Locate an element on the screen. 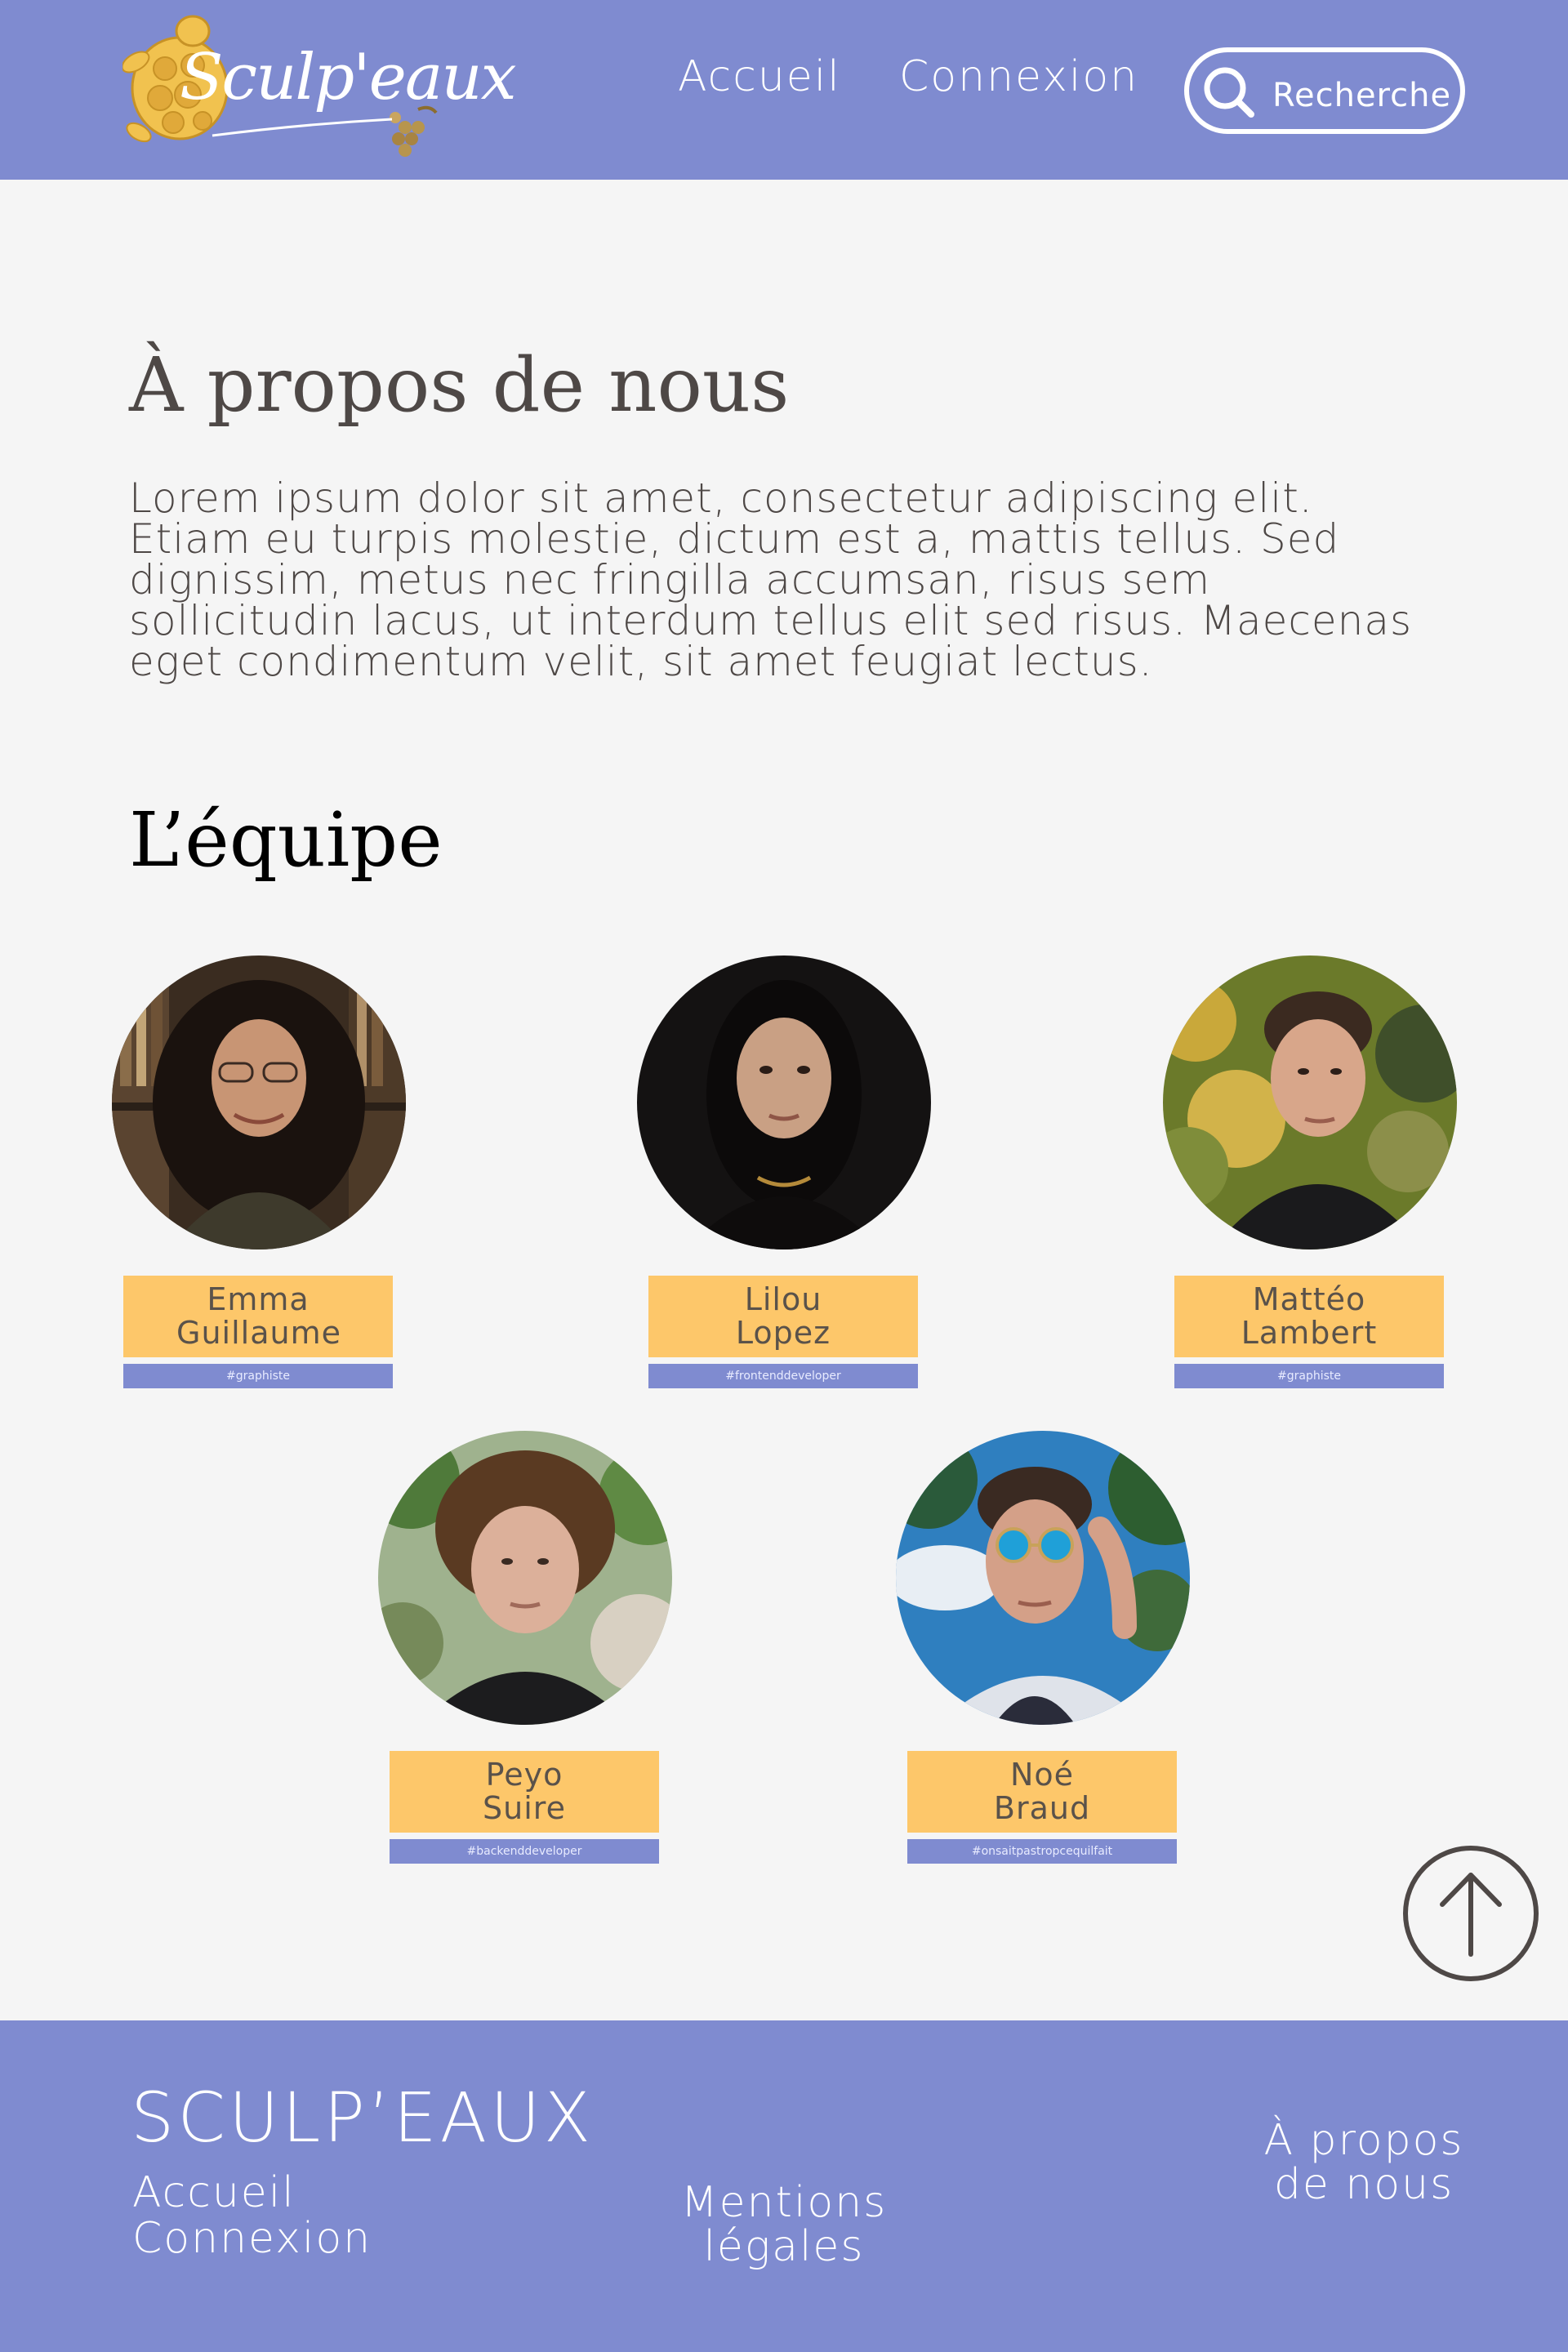 The height and width of the screenshot is (2352, 1568). search-input: Recherche is located at coordinates (1324, 90).